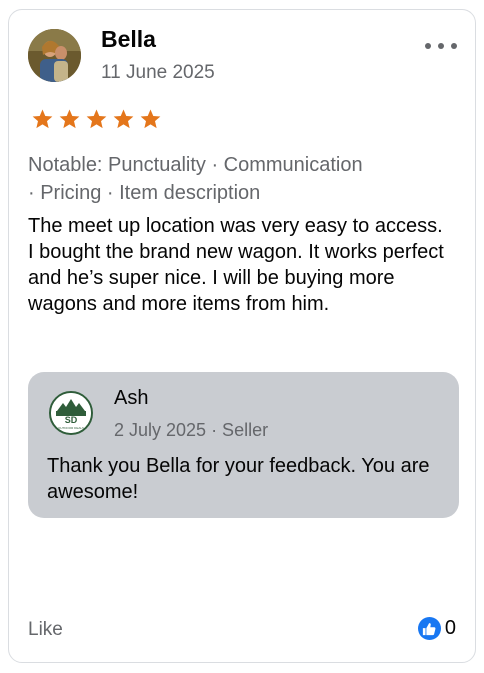  Describe the element at coordinates (450, 628) in the screenshot. I see `like-count-value: 0` at that location.